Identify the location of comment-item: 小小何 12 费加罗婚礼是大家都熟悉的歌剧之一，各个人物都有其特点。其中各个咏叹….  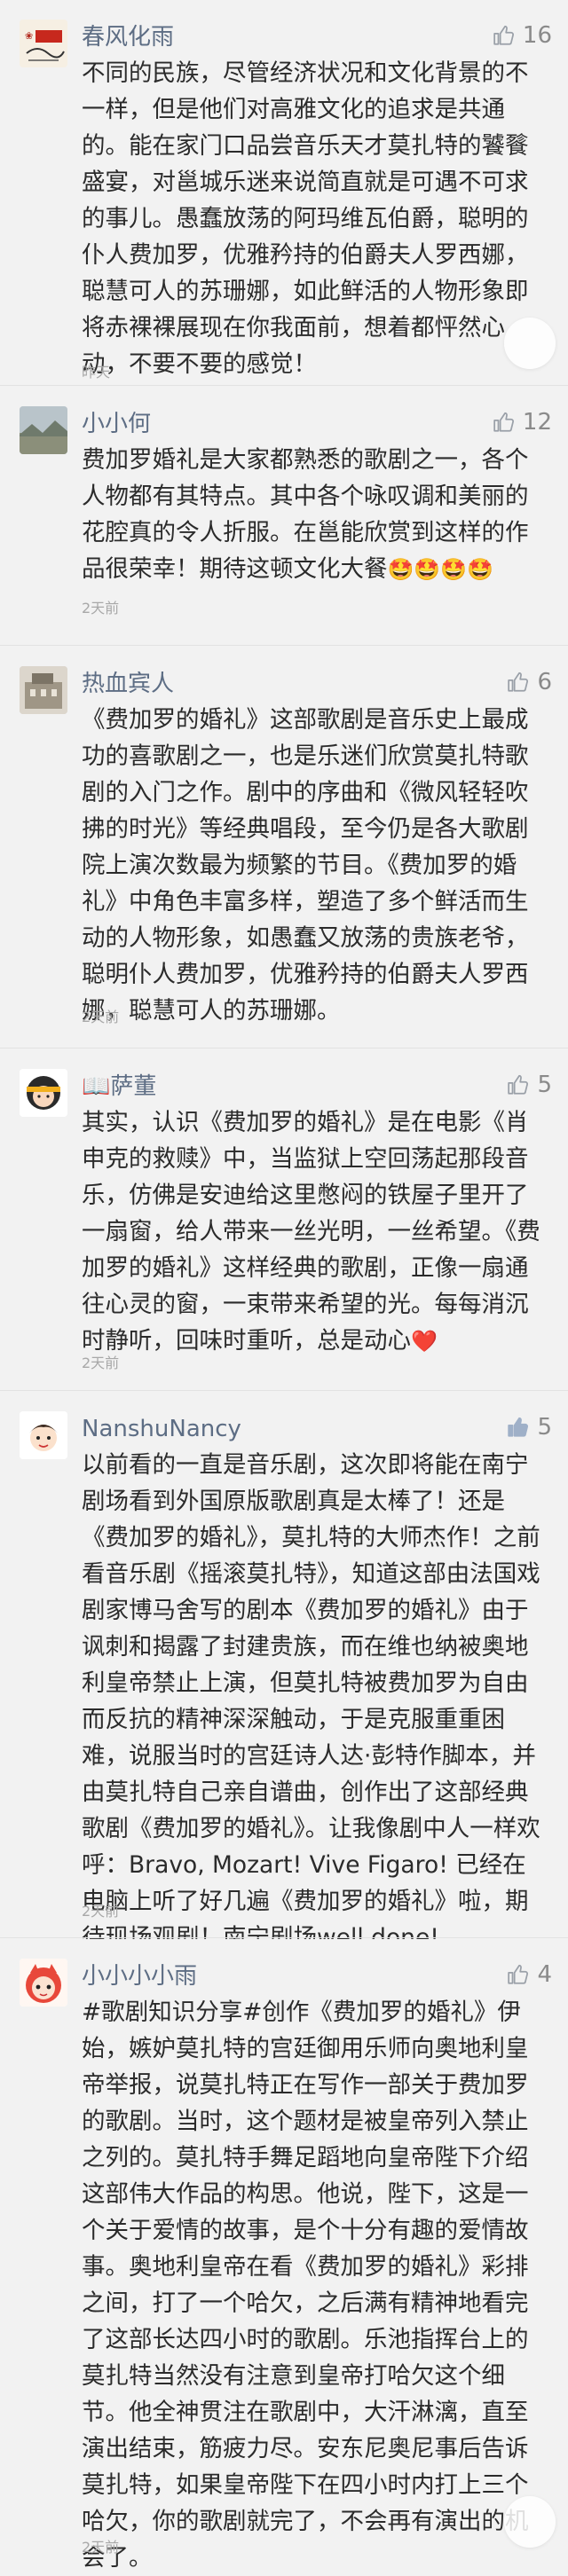
(284, 516).